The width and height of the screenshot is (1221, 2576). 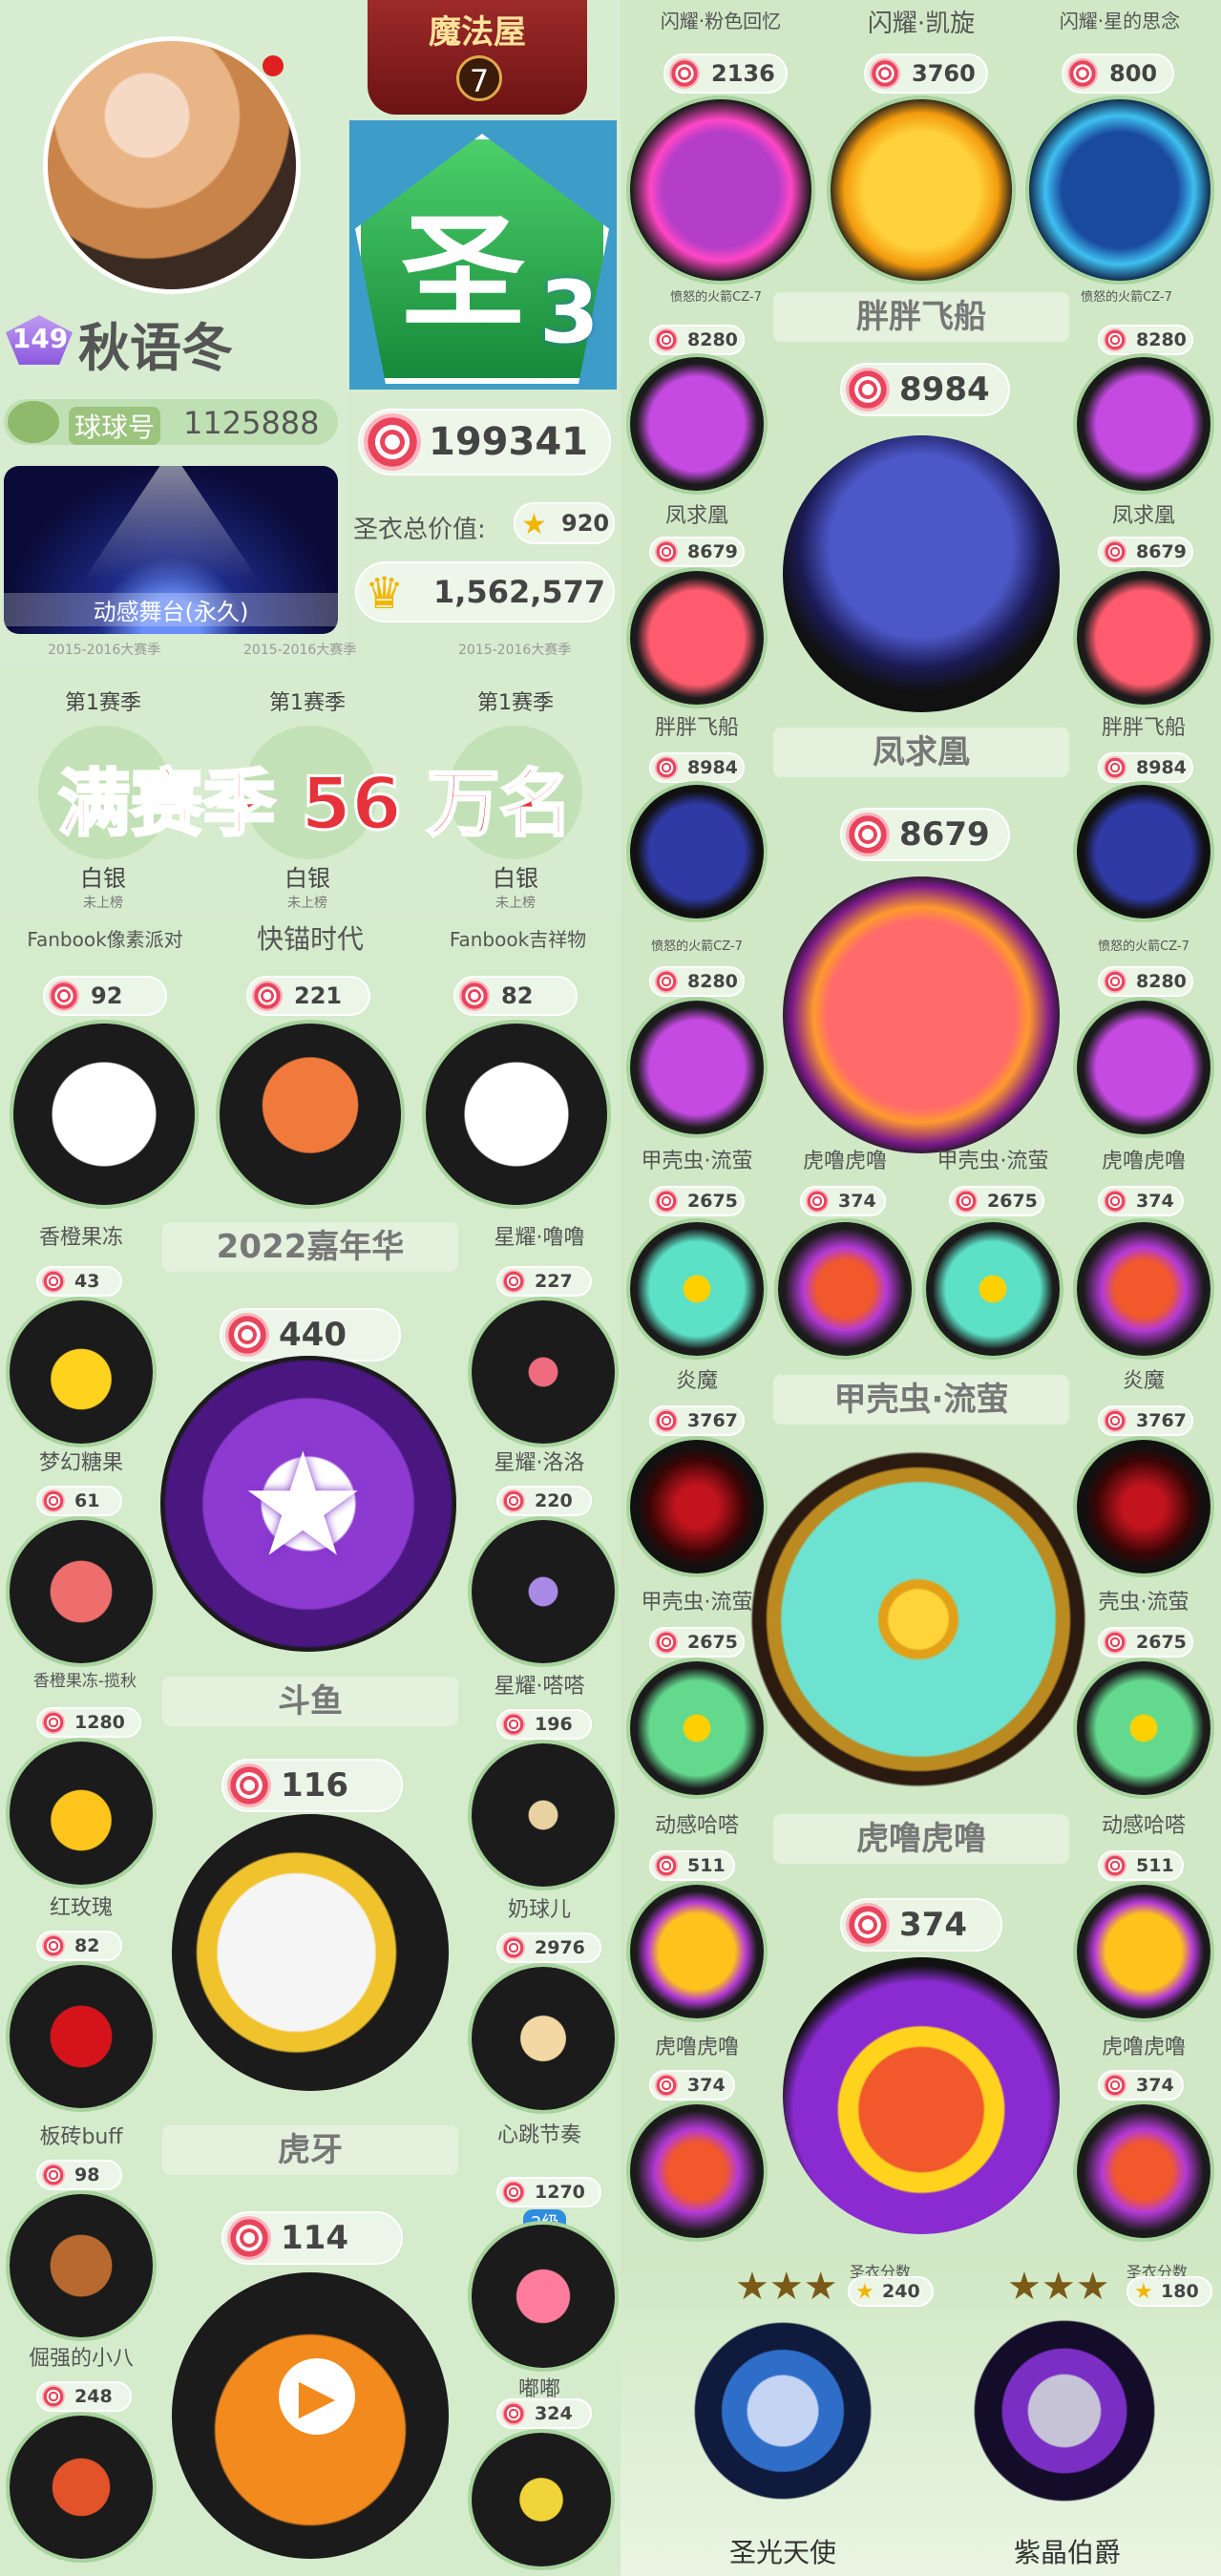 I want to click on triumph-ball, so click(x=921, y=190).